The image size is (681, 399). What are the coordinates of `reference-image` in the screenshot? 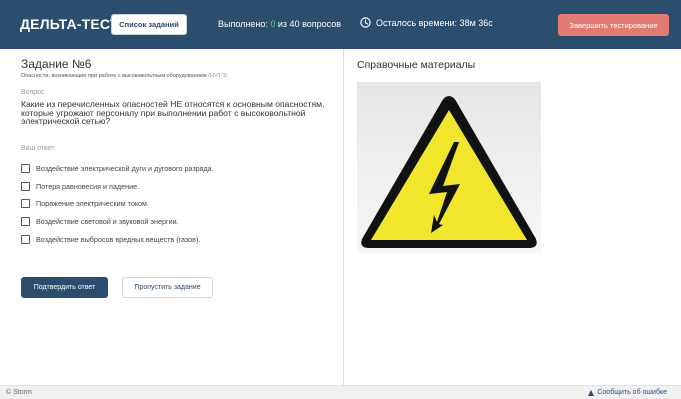 It's located at (449, 167).